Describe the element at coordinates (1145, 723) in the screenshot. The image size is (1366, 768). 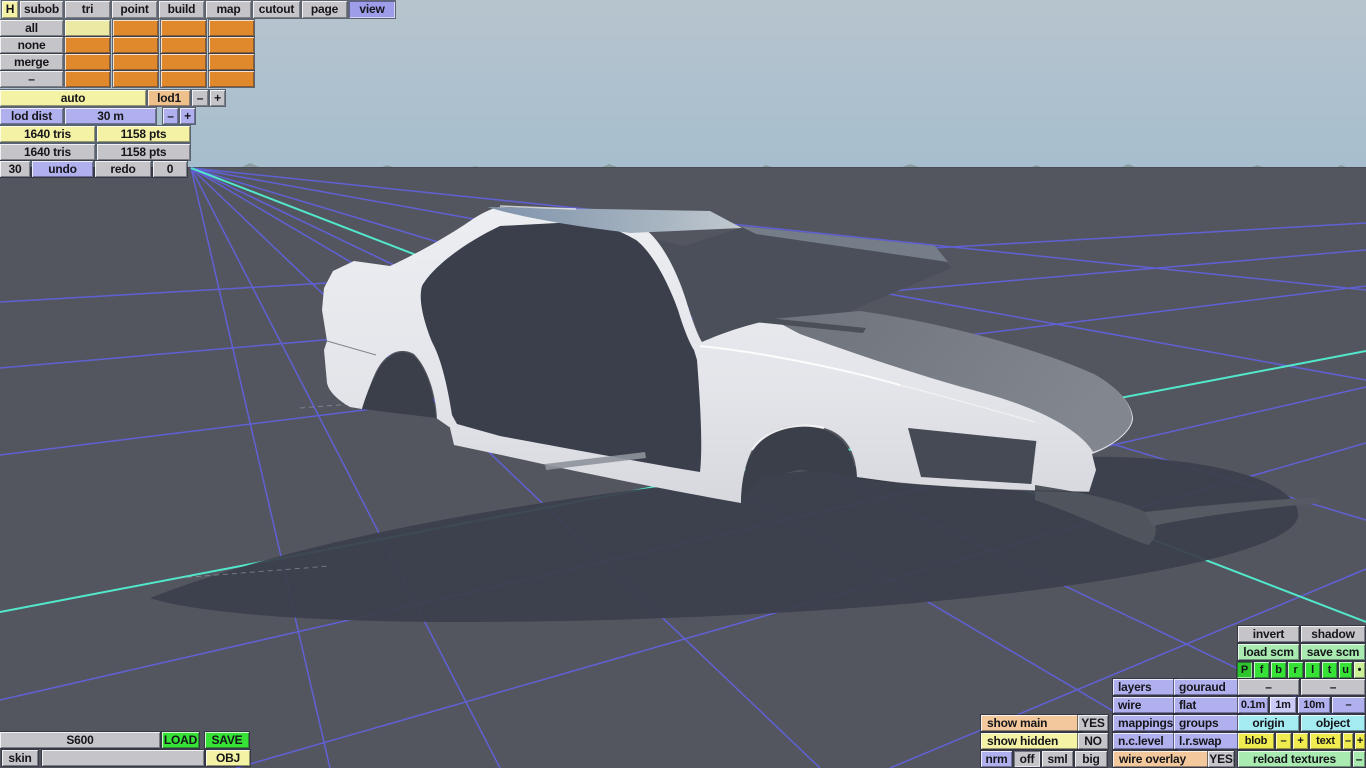
I see `mappings-button: mappings` at that location.